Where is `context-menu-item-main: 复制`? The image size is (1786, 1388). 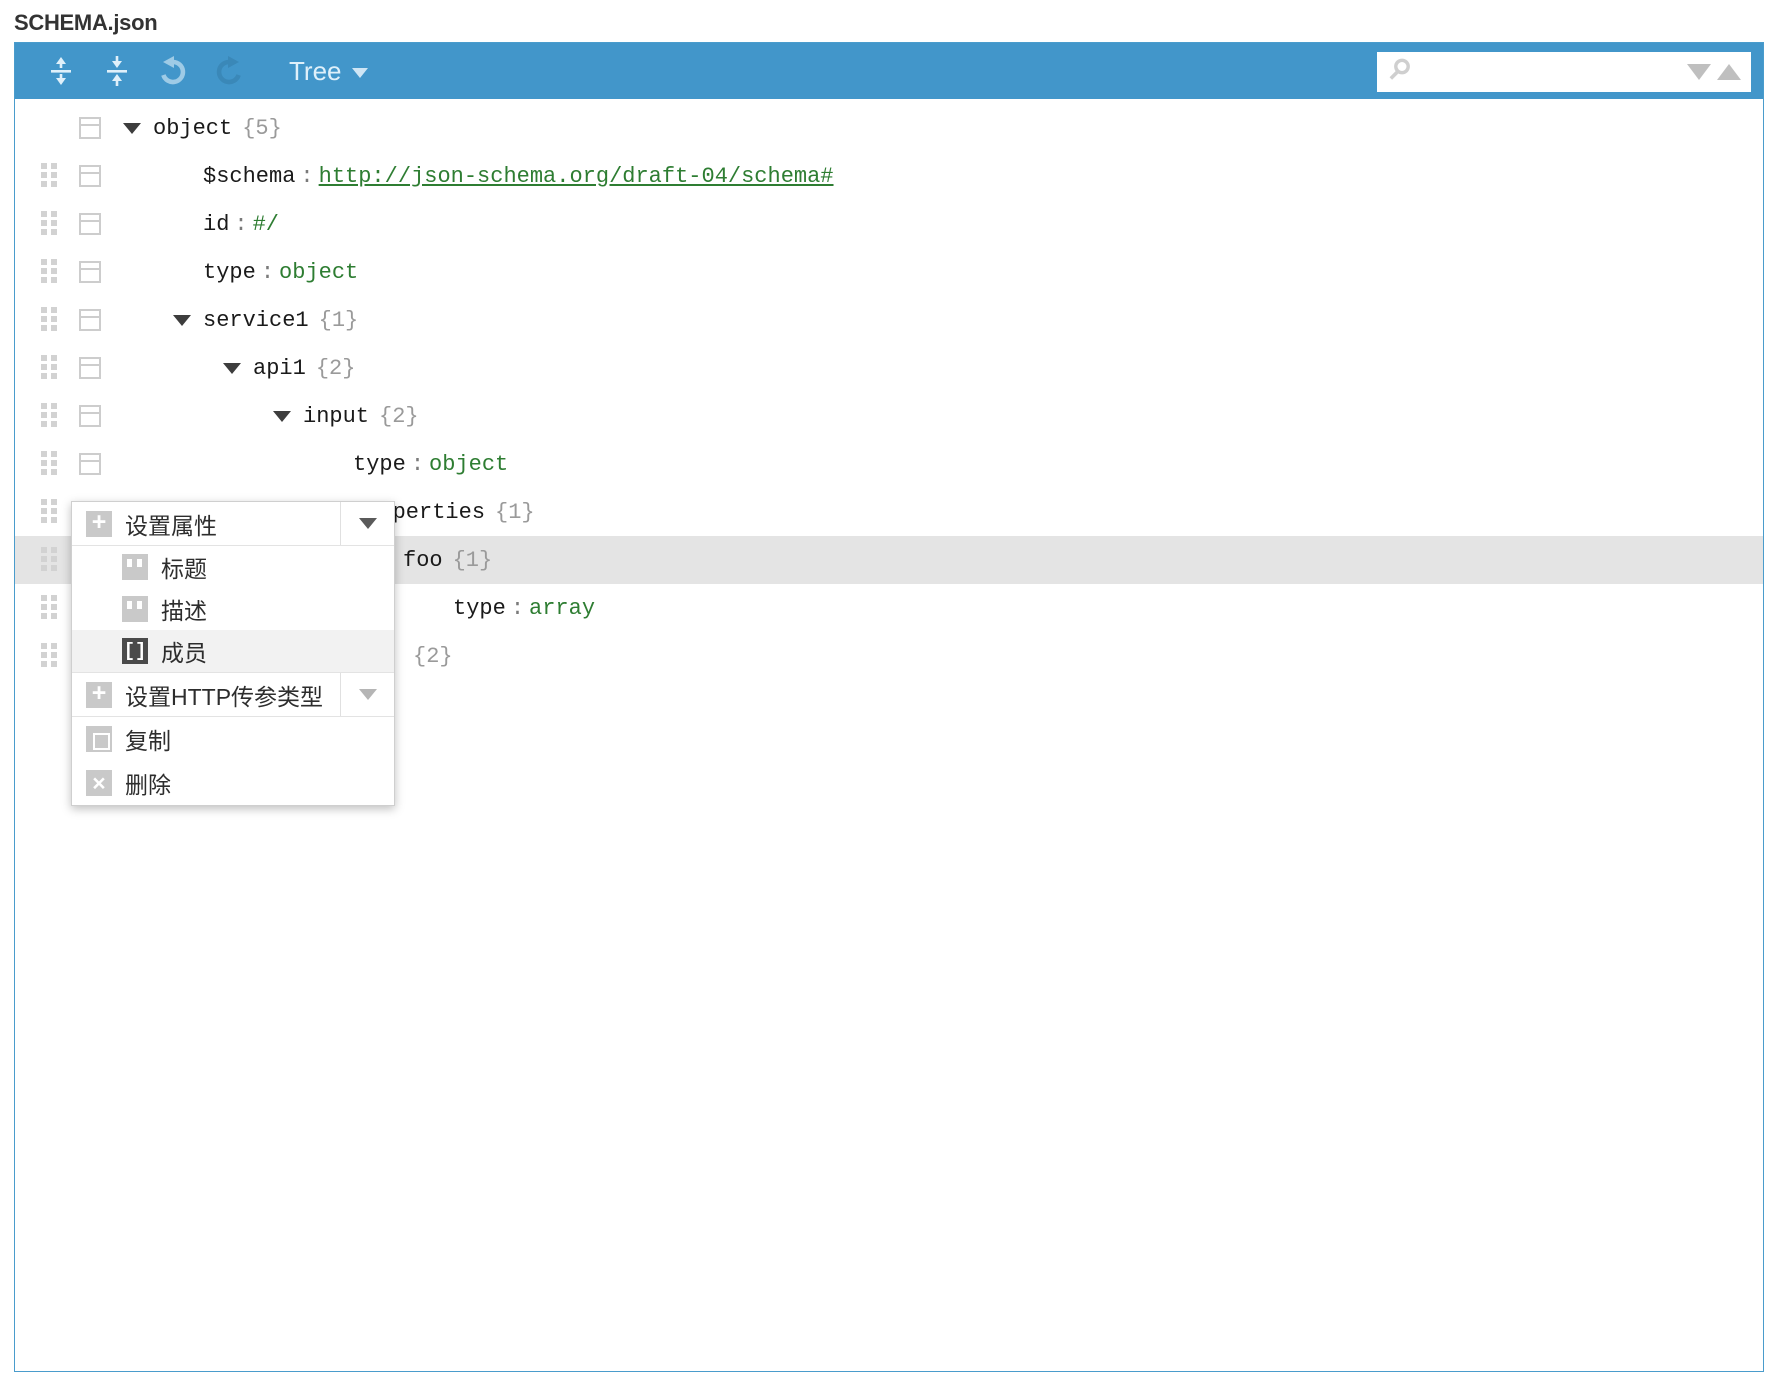 context-menu-item-main: 复制 is located at coordinates (233, 739).